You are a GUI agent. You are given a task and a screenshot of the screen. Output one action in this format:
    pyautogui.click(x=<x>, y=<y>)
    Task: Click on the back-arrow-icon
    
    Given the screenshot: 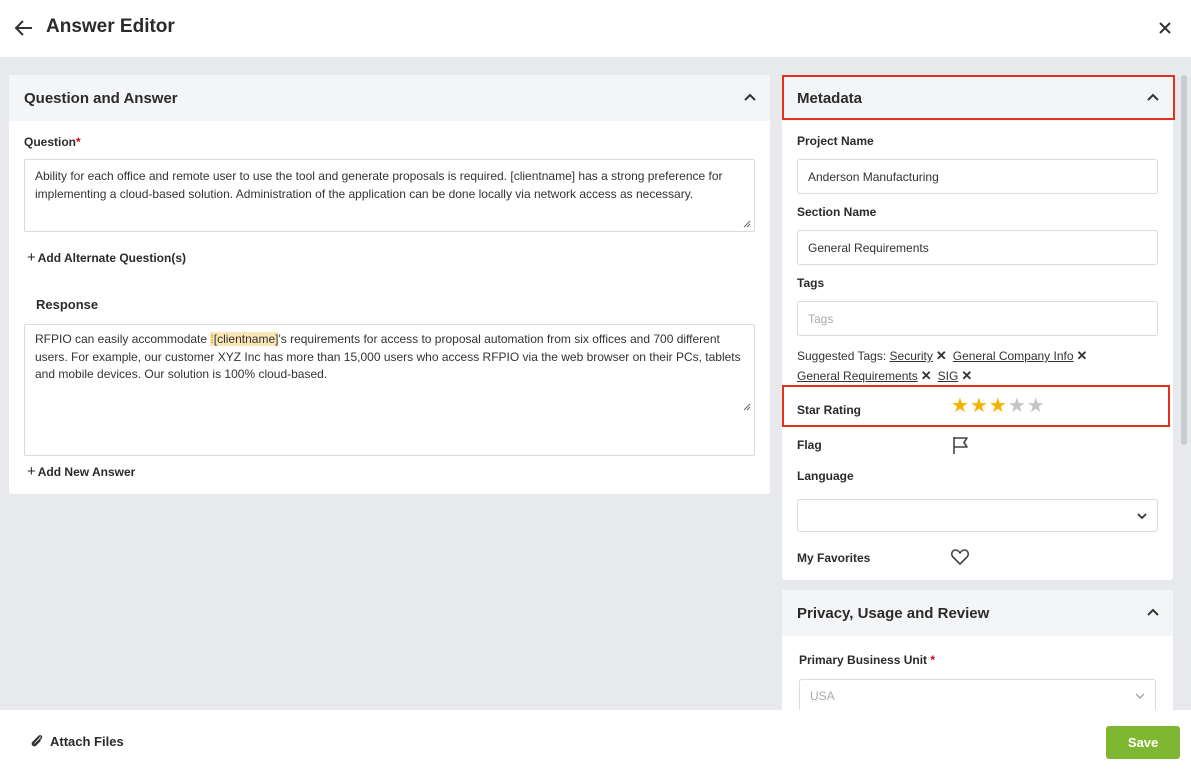 What is the action you would take?
    pyautogui.click(x=26, y=28)
    